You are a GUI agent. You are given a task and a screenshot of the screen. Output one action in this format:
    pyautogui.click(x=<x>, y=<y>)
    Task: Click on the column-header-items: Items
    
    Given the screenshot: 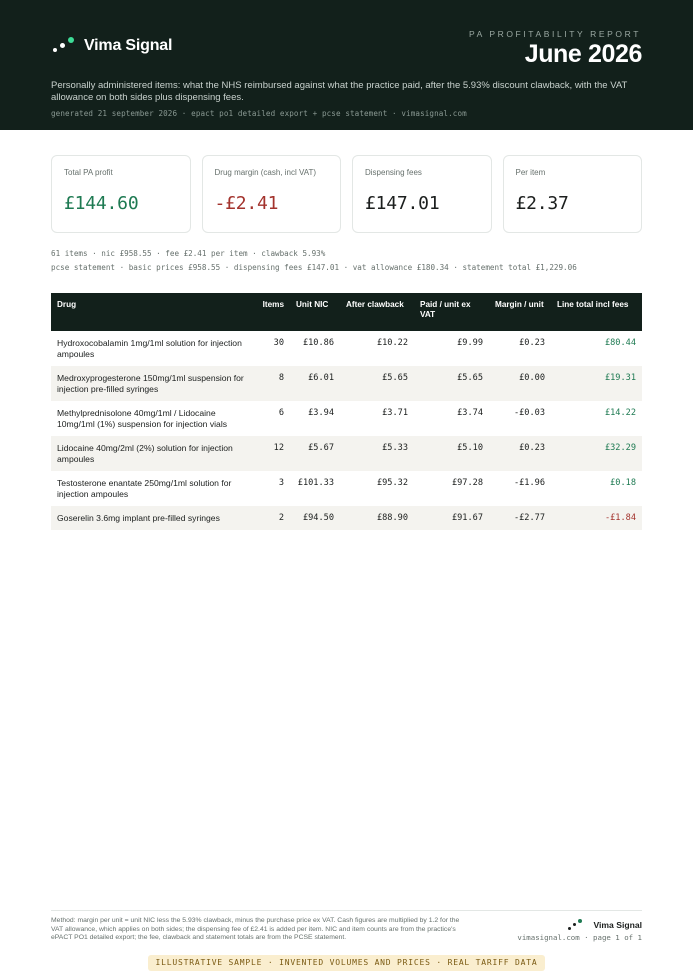 What is the action you would take?
    pyautogui.click(x=270, y=312)
    